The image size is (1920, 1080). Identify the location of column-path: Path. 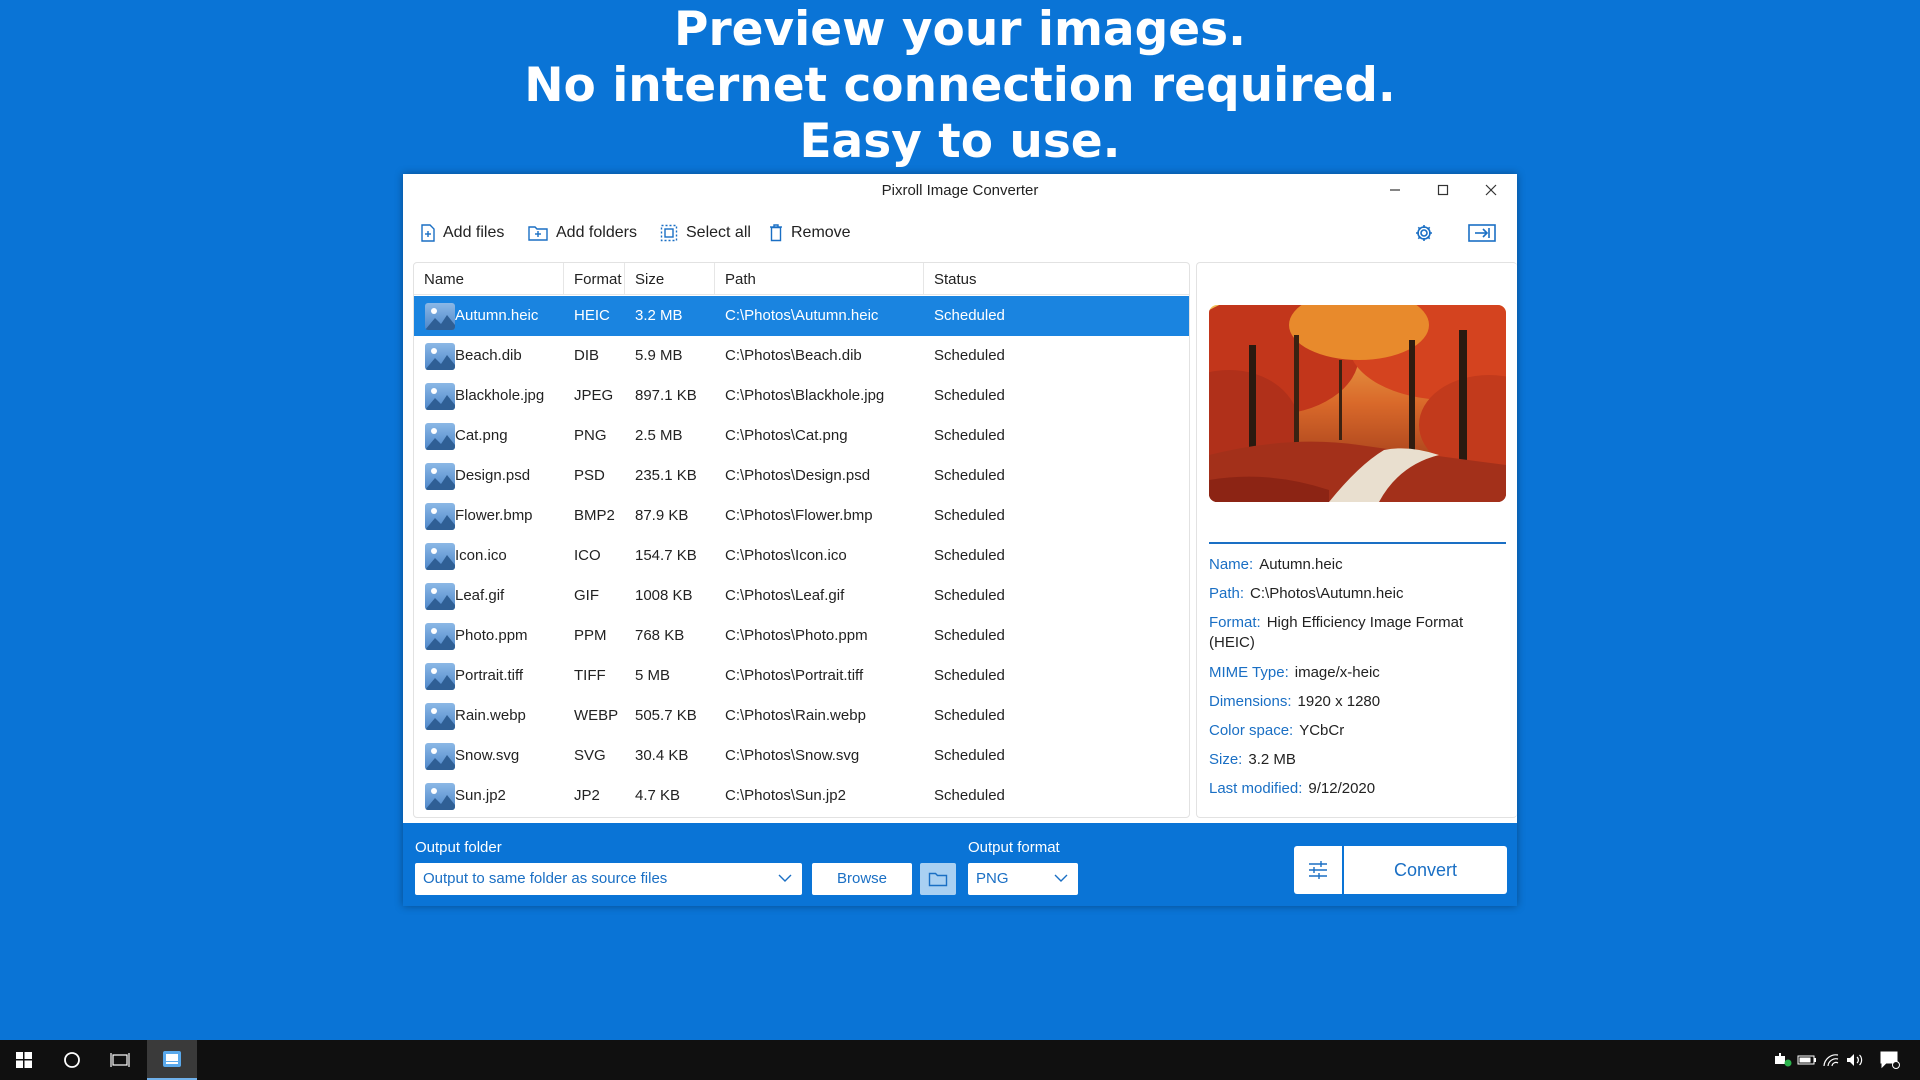
(819, 279).